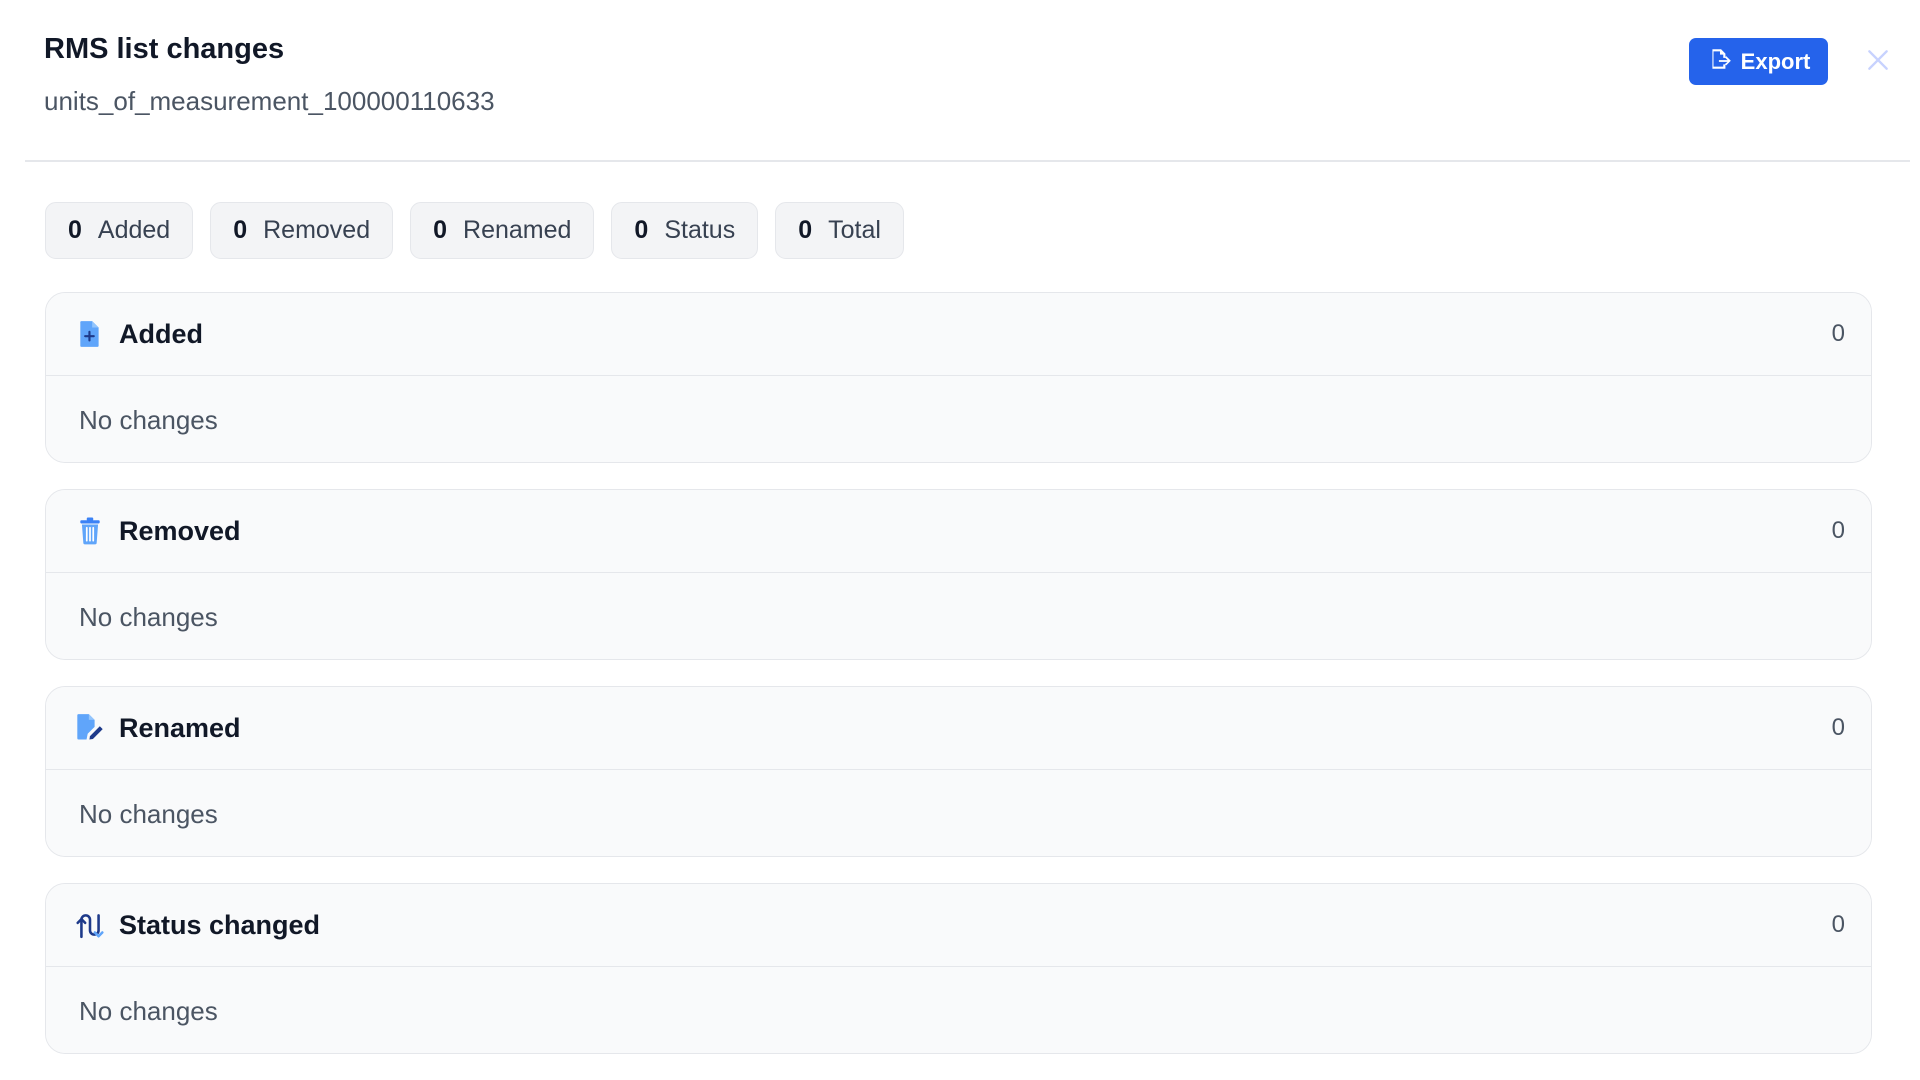 The height and width of the screenshot is (1080, 1920). I want to click on summary-pill-total: 0 Total, so click(839, 230).